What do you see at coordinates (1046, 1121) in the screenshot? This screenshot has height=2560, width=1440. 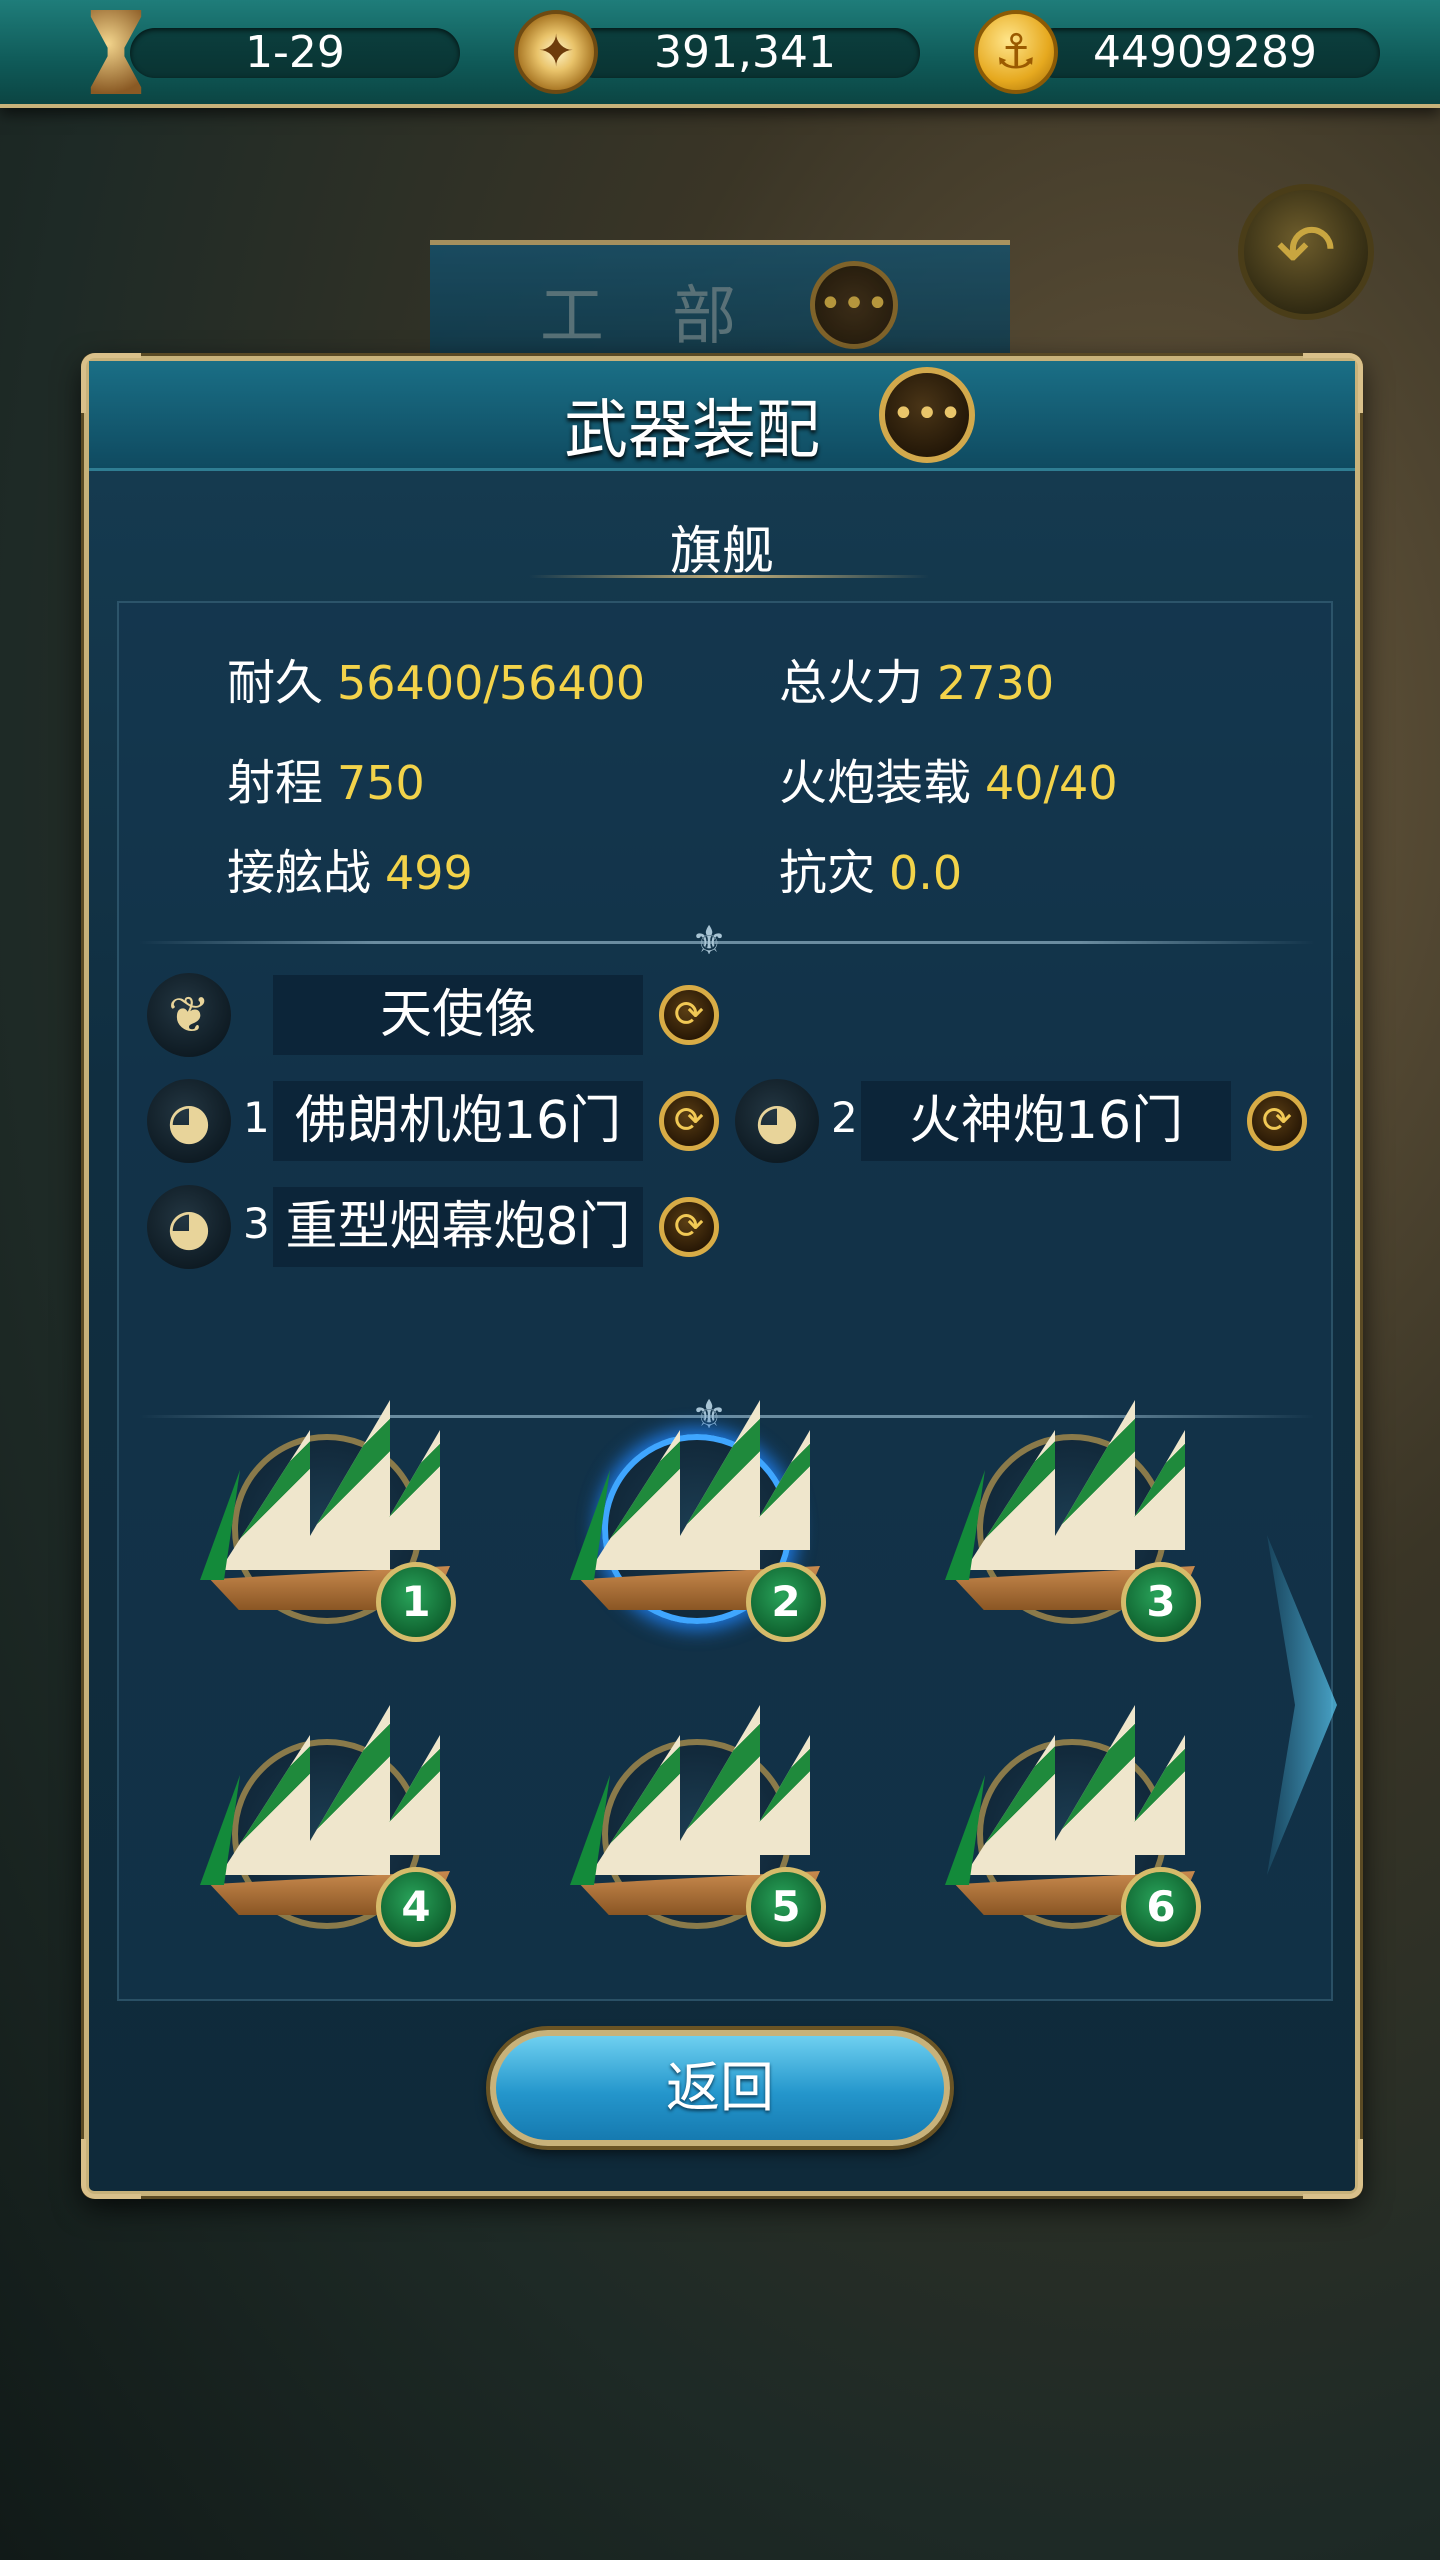 I see `cannon-slot-2: 火神炮16门` at bounding box center [1046, 1121].